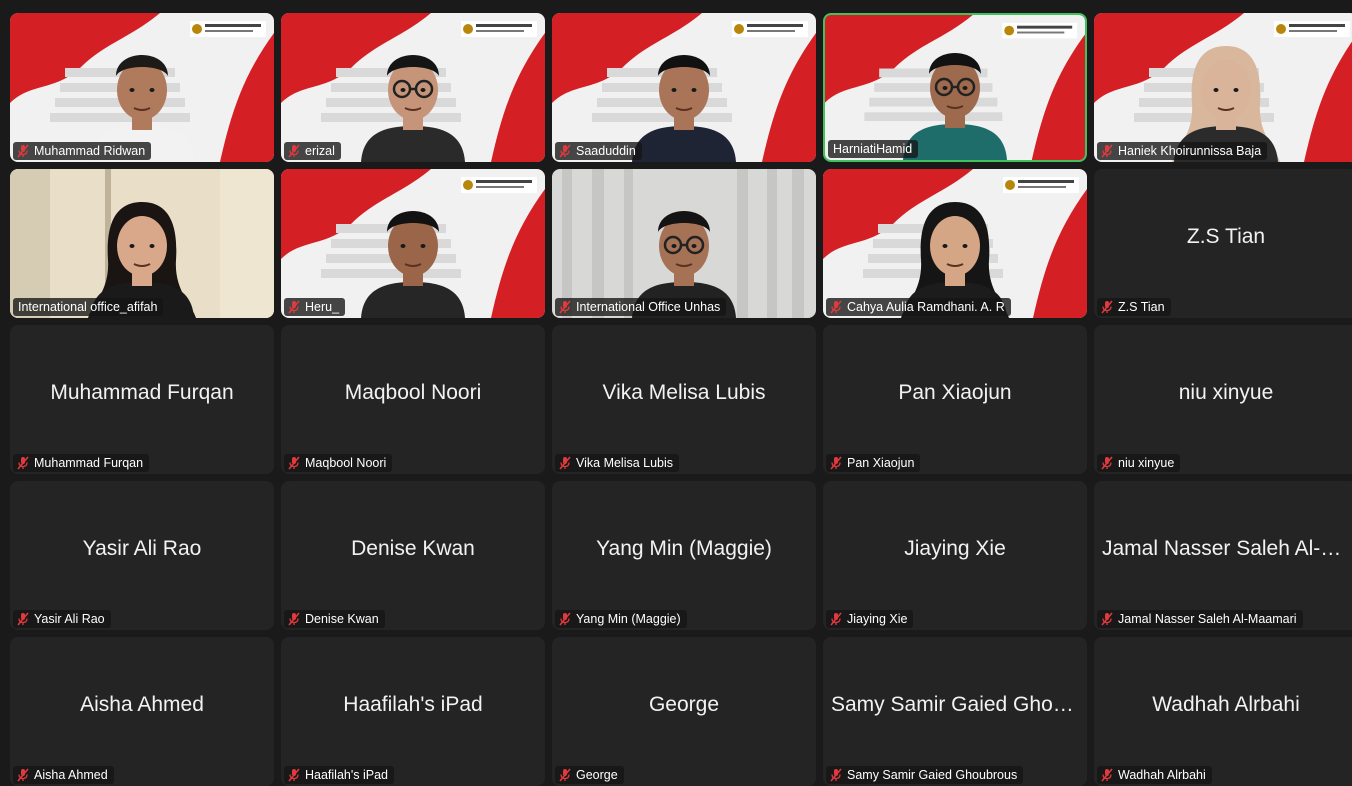 The width and height of the screenshot is (1352, 786). I want to click on participant-name-label: Muhammad Ridwan, so click(82, 151).